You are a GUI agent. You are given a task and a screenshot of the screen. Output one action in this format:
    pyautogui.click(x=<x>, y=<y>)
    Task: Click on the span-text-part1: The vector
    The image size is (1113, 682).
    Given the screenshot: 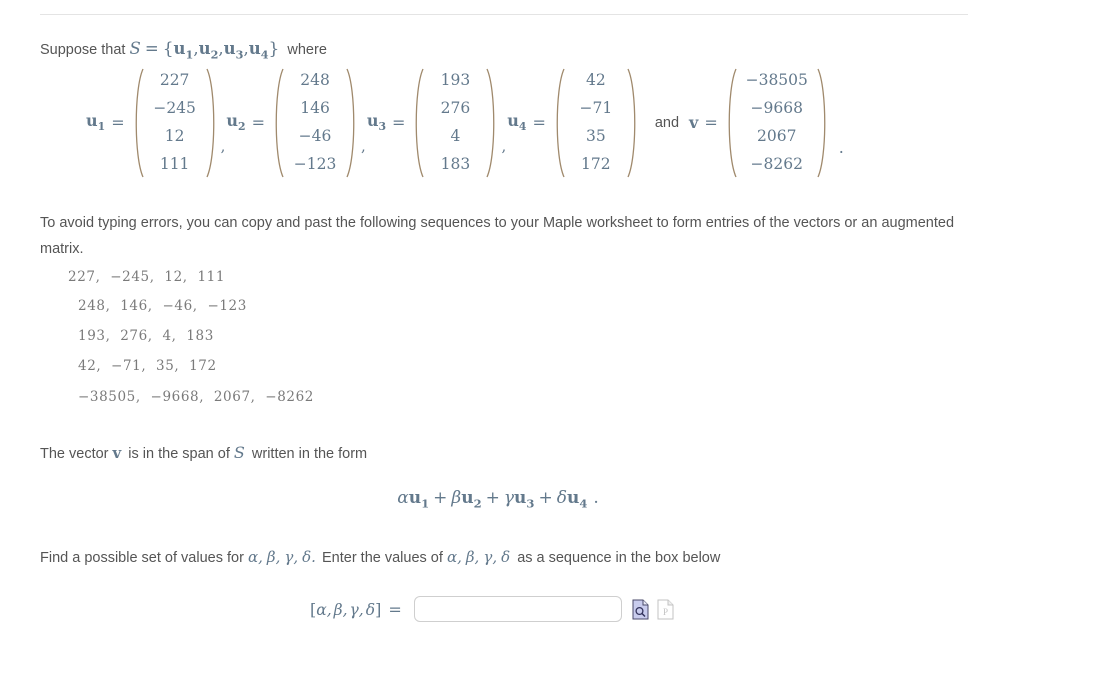 What is the action you would take?
    pyautogui.click(x=74, y=454)
    